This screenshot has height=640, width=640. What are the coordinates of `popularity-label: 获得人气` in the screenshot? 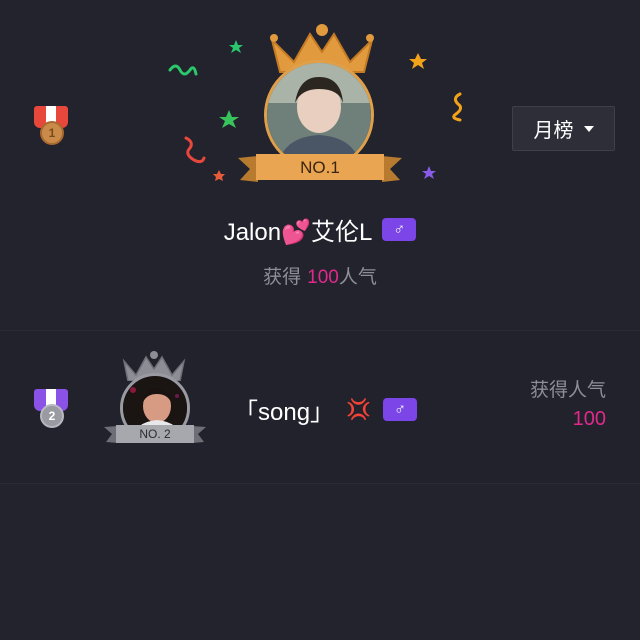 It's located at (567, 390).